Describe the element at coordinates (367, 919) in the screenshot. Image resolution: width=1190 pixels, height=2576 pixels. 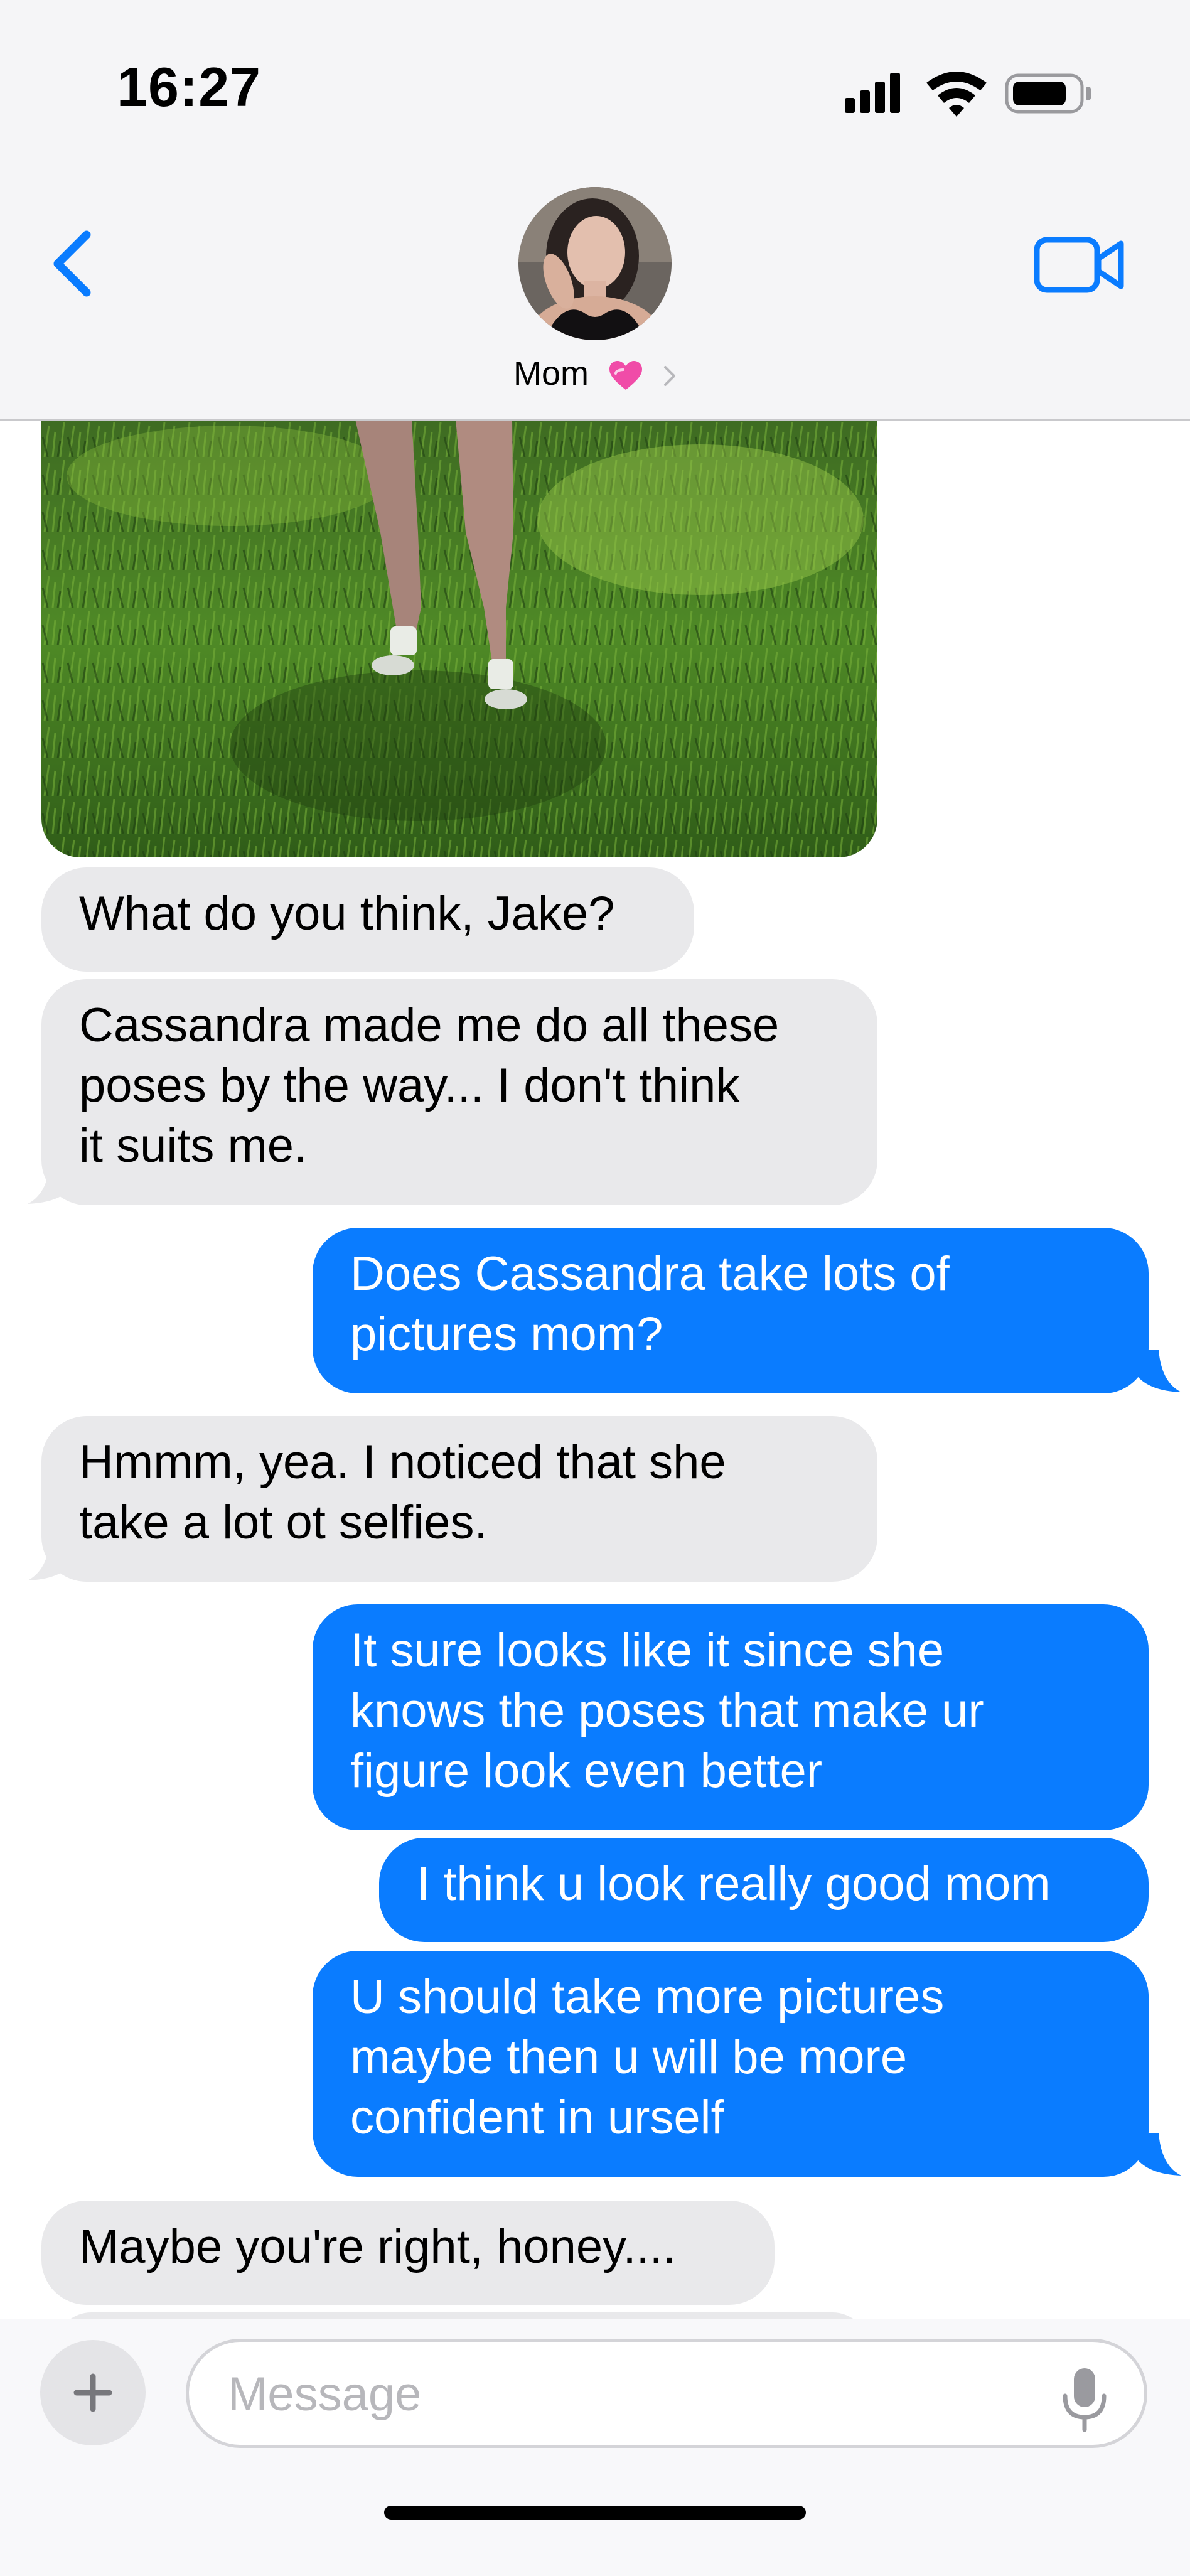
I see `message-bubble-incoming: What do you think, Jake?` at that location.